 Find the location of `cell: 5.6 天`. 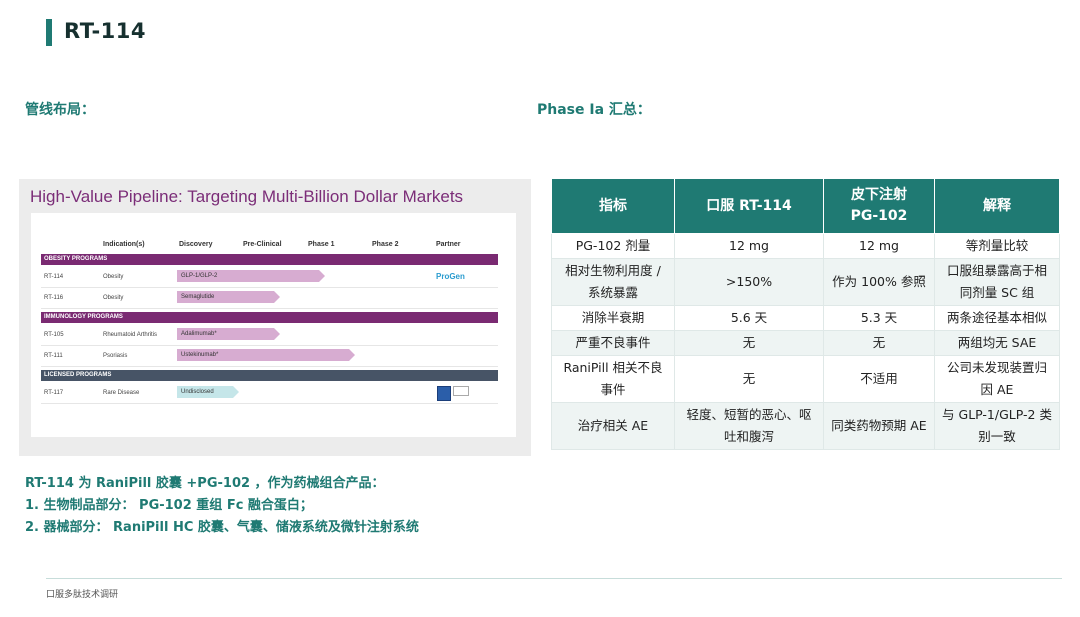

cell: 5.6 天 is located at coordinates (749, 318).